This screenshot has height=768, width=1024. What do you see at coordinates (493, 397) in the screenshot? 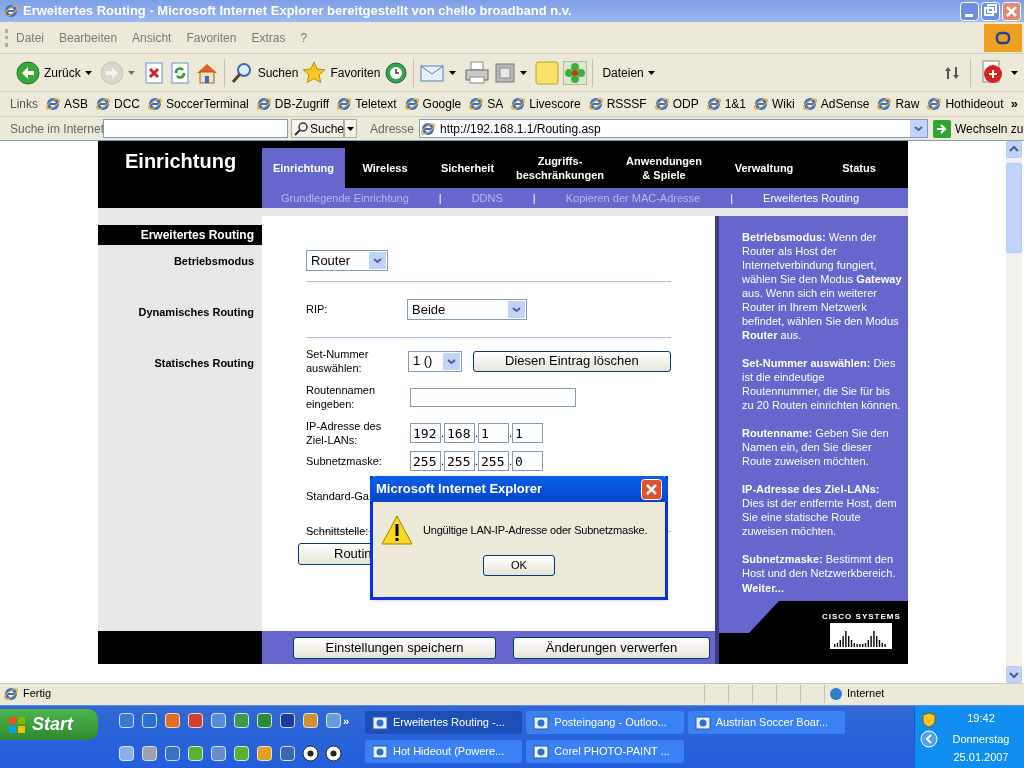
I see `route-name-field` at bounding box center [493, 397].